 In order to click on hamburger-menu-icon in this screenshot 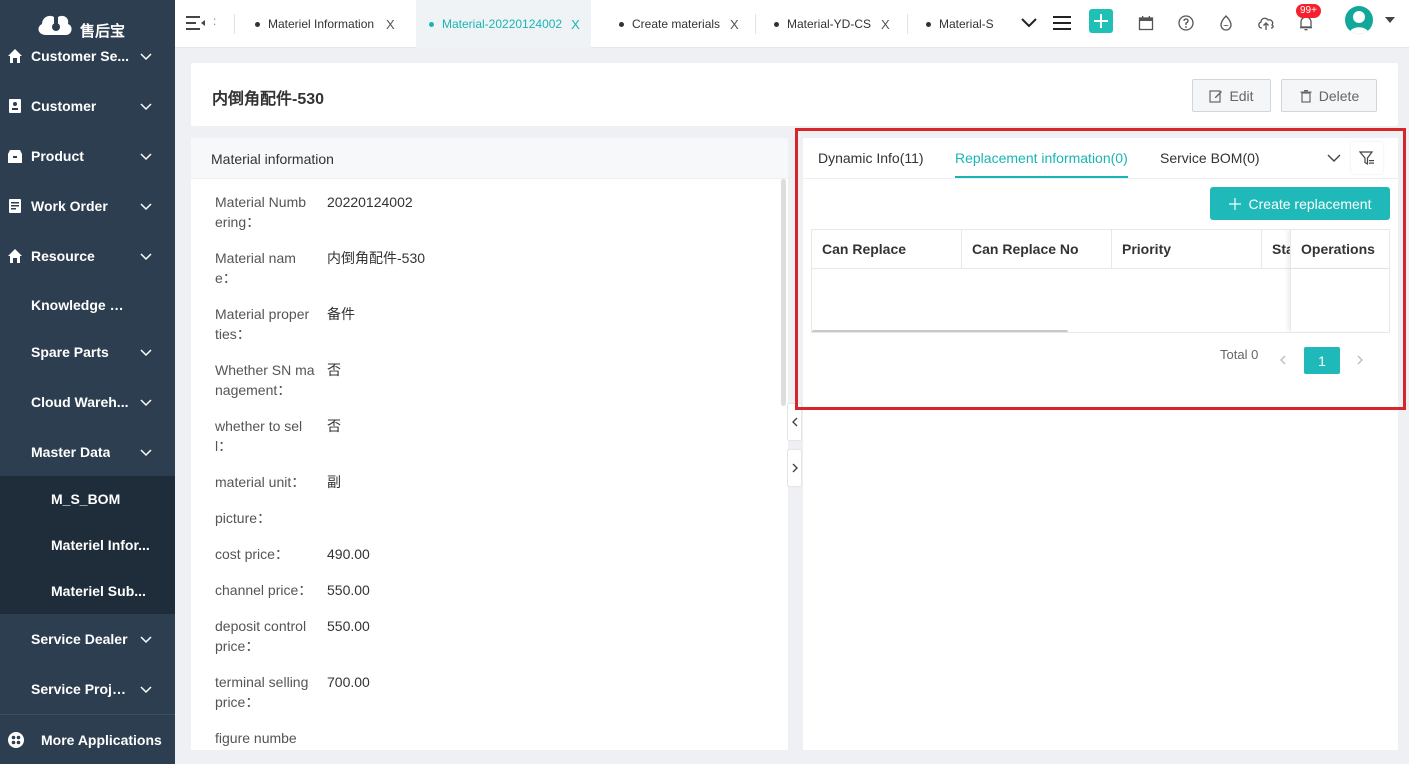, I will do `click(1062, 23)`.